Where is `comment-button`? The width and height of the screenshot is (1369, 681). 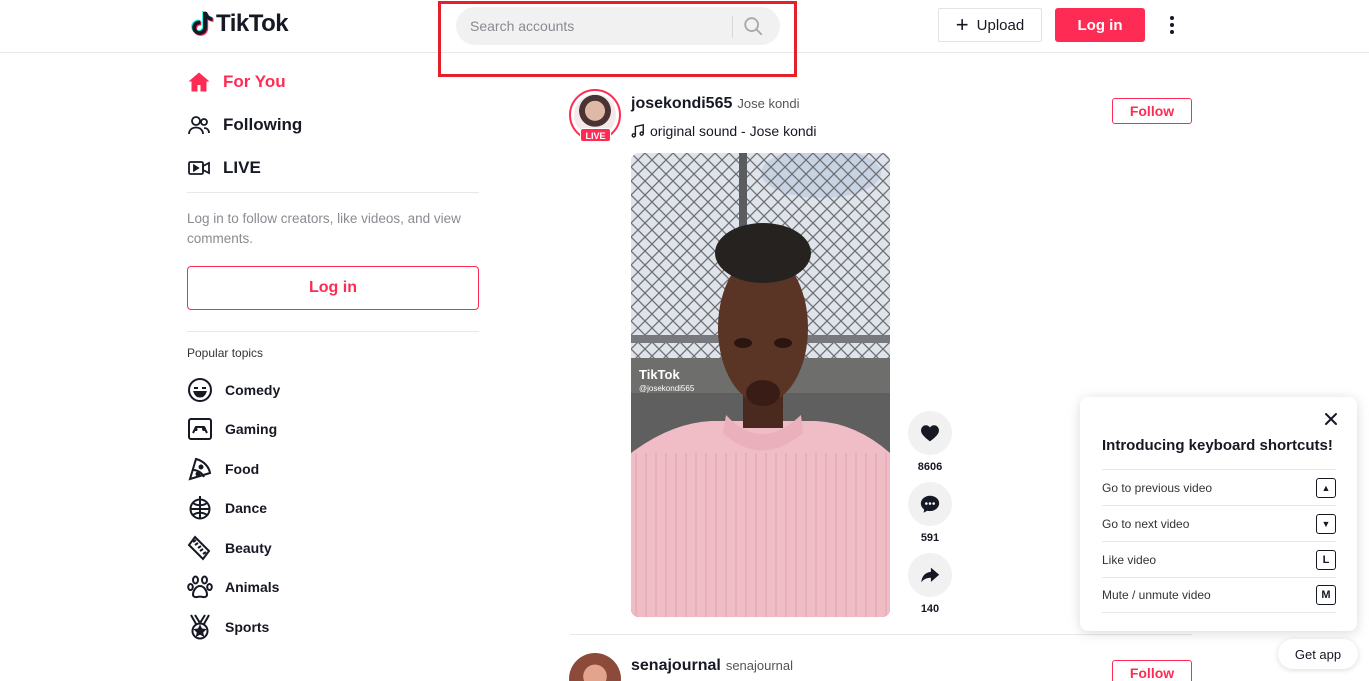 comment-button is located at coordinates (930, 504).